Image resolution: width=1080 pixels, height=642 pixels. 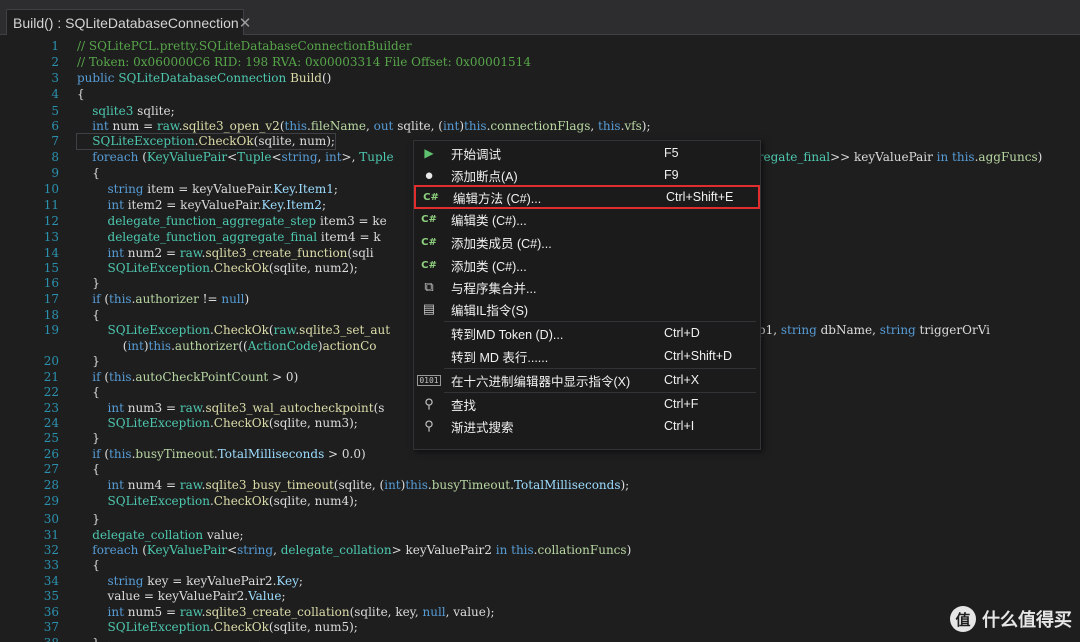 What do you see at coordinates (629, 550) in the screenshot?
I see `code-token: )` at bounding box center [629, 550].